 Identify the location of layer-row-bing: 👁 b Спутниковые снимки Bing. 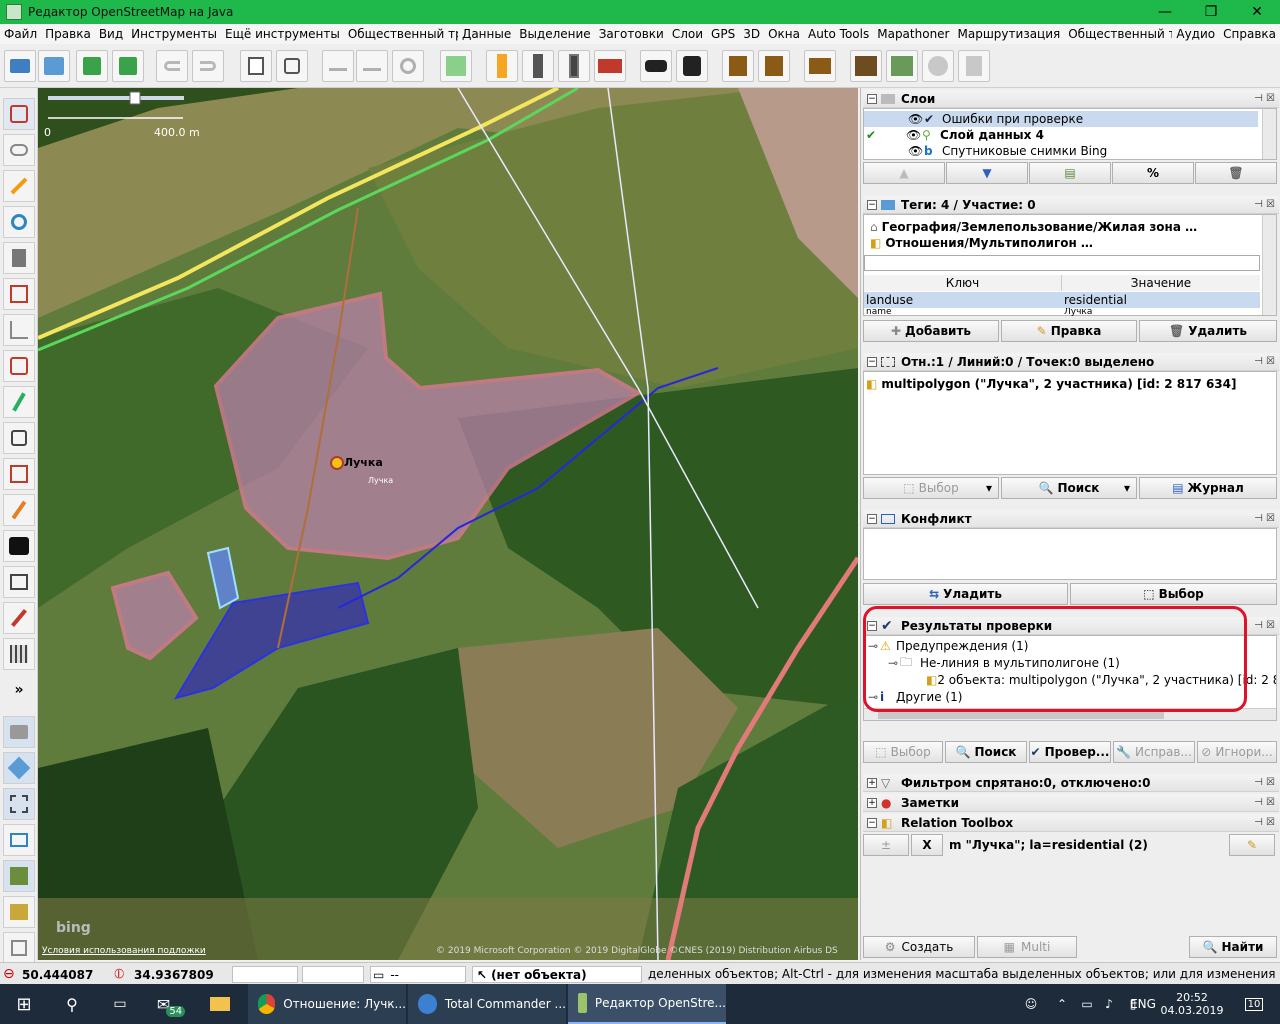
(1061, 151).